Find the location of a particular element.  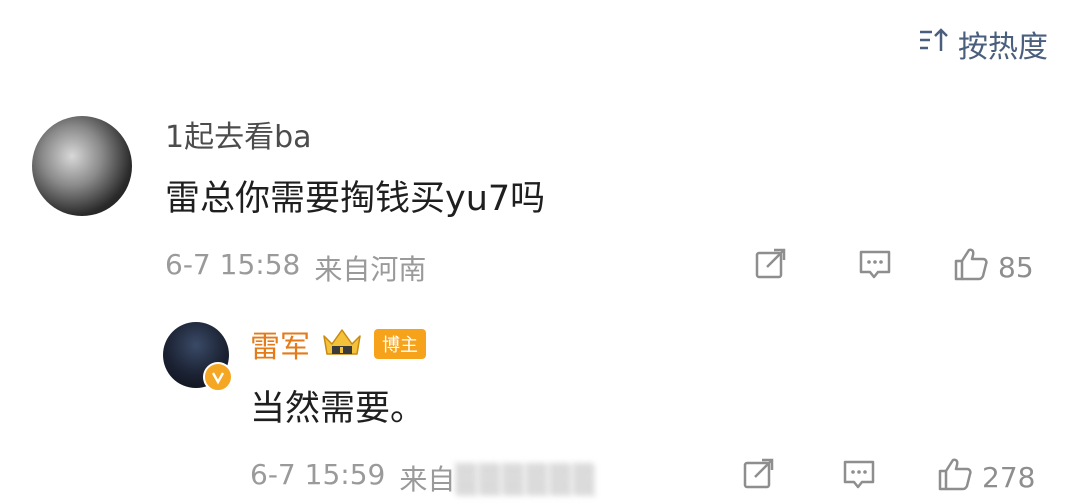

comment-actions: 85 is located at coordinates (893, 267).